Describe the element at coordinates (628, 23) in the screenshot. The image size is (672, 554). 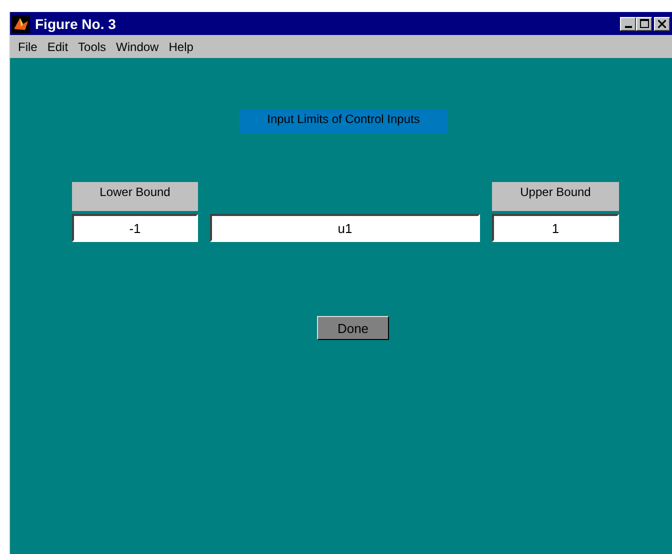
I see `minimize-button` at that location.